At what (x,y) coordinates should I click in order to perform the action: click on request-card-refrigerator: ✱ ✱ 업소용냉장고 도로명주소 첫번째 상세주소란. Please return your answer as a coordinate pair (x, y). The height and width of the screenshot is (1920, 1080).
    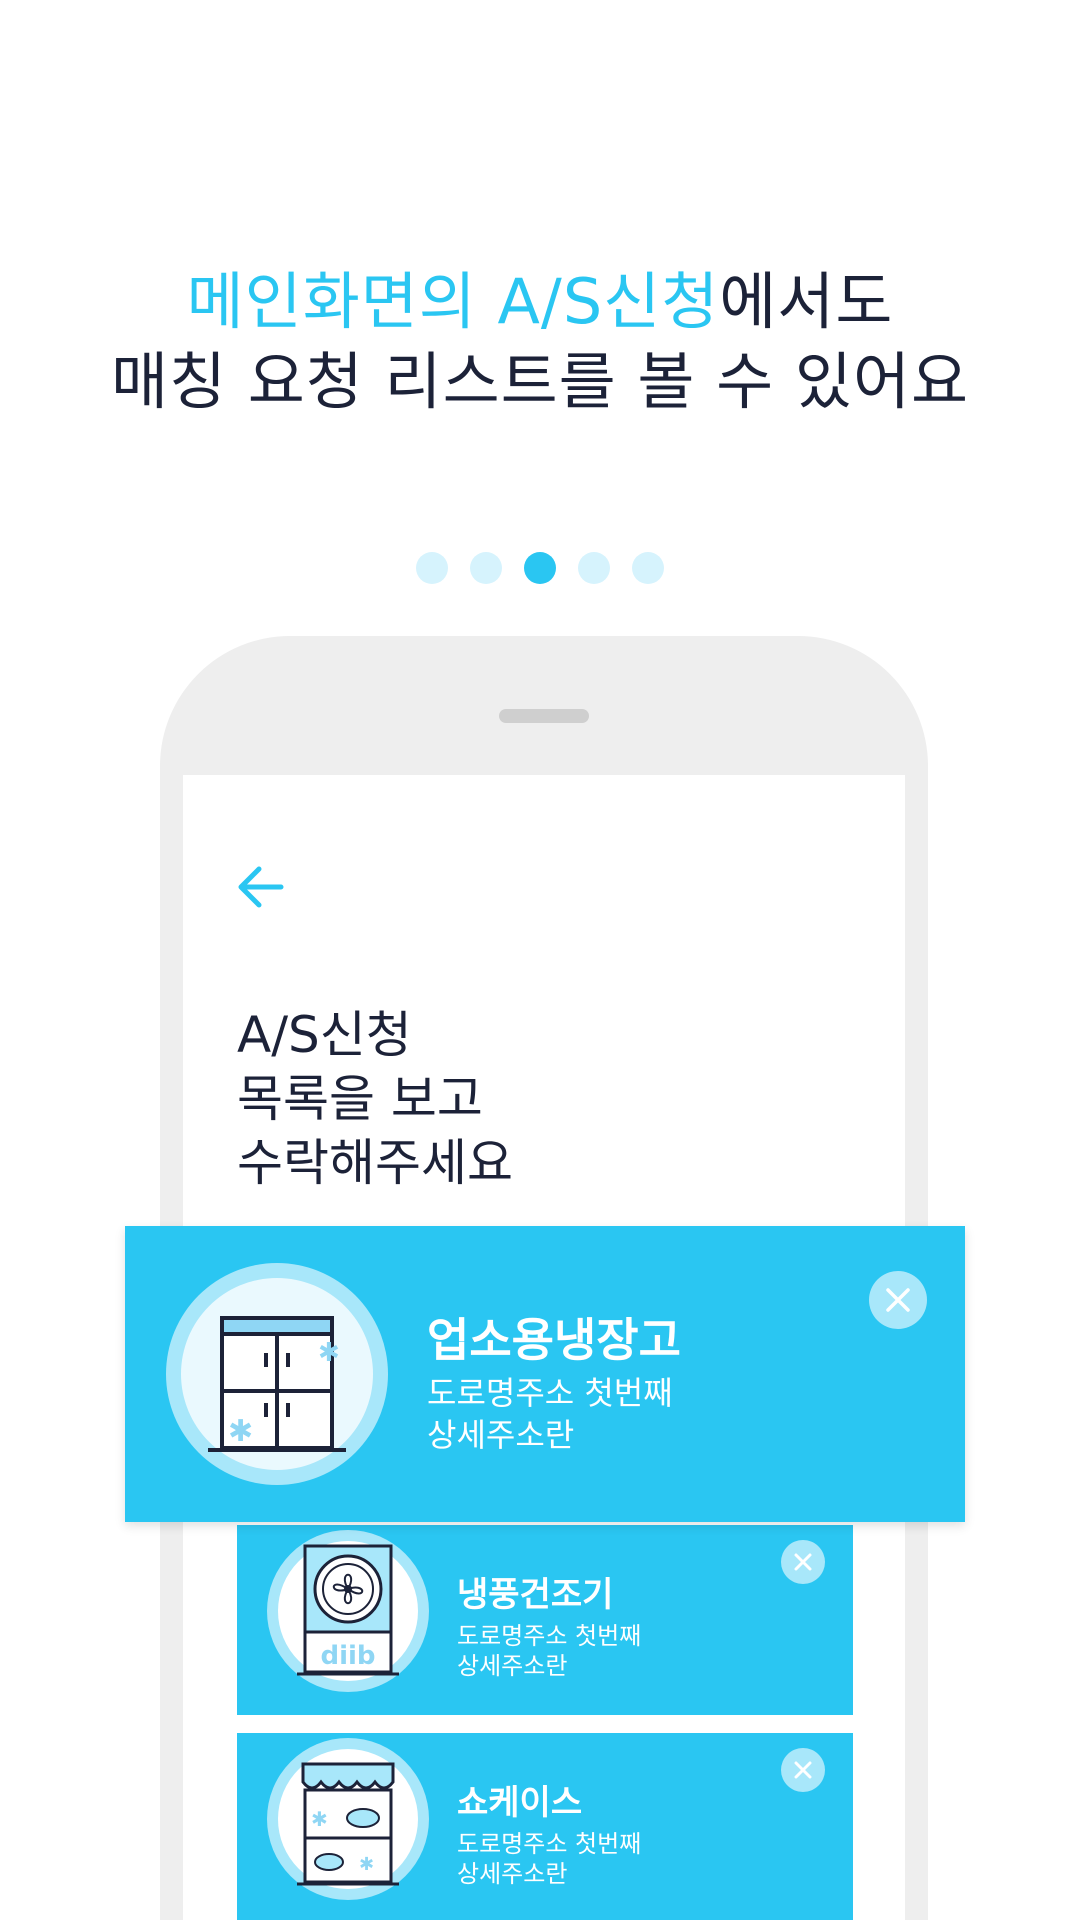
    Looking at the image, I should click on (545, 1374).